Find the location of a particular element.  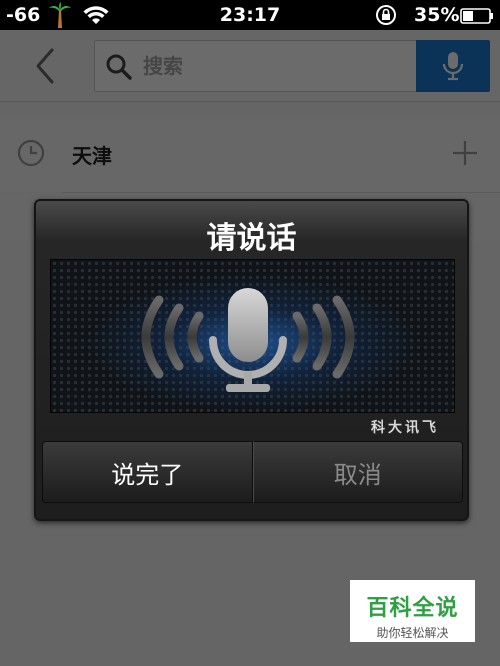

watermark-subtitle: 助你轻松解决 is located at coordinates (412, 633).